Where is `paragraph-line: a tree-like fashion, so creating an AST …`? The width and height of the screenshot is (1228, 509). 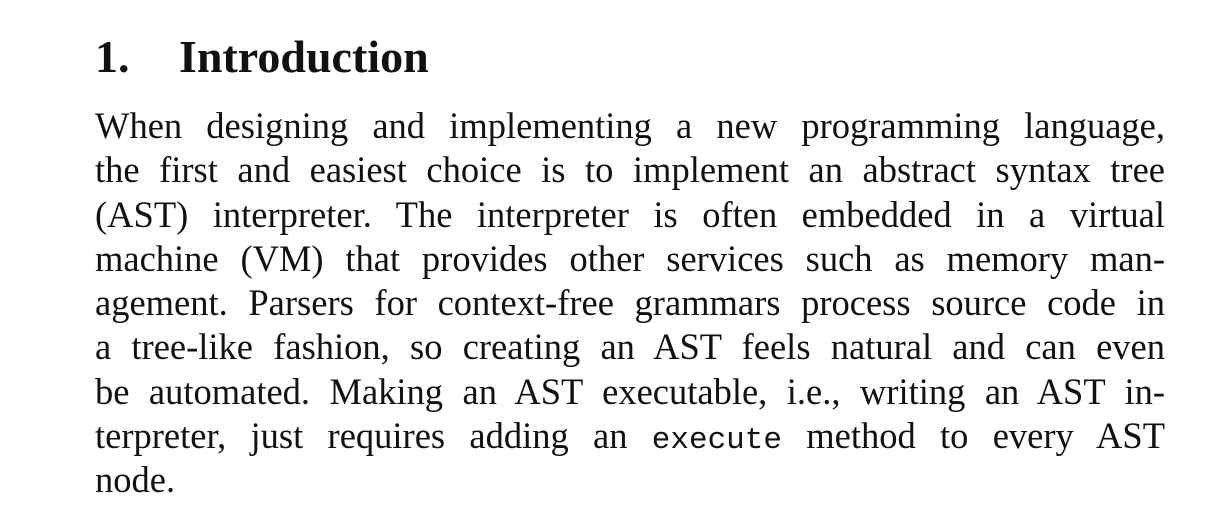
paragraph-line: a tree-like fashion, so creating an AST … is located at coordinates (630, 347).